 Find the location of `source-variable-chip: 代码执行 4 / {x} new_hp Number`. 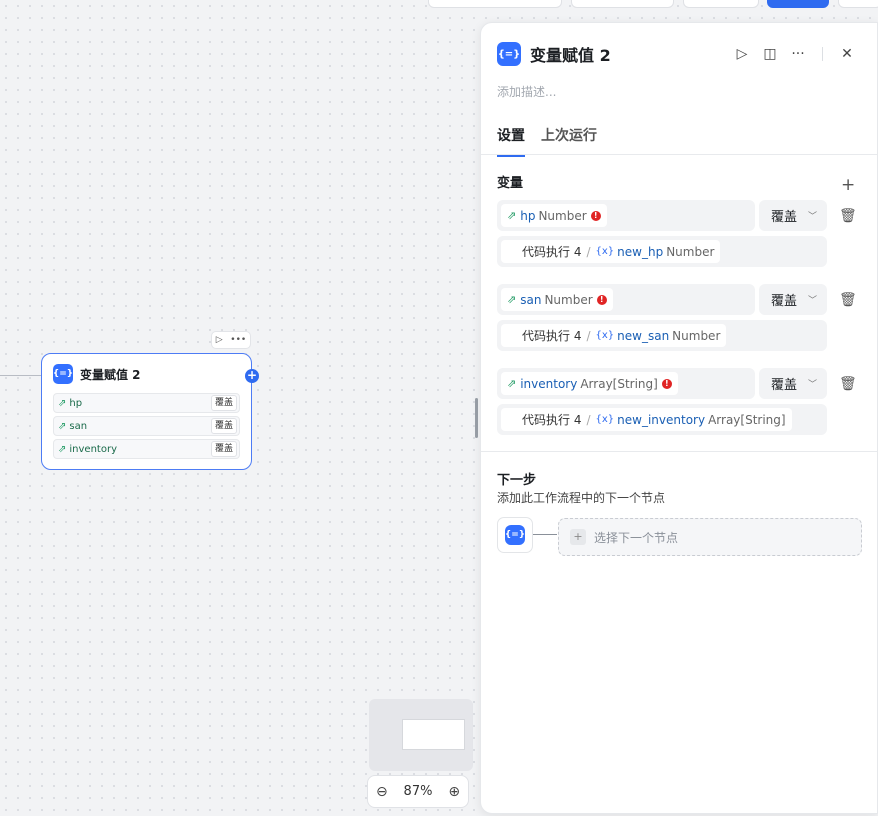

source-variable-chip: 代码执行 4 / {x} new_hp Number is located at coordinates (611, 251).